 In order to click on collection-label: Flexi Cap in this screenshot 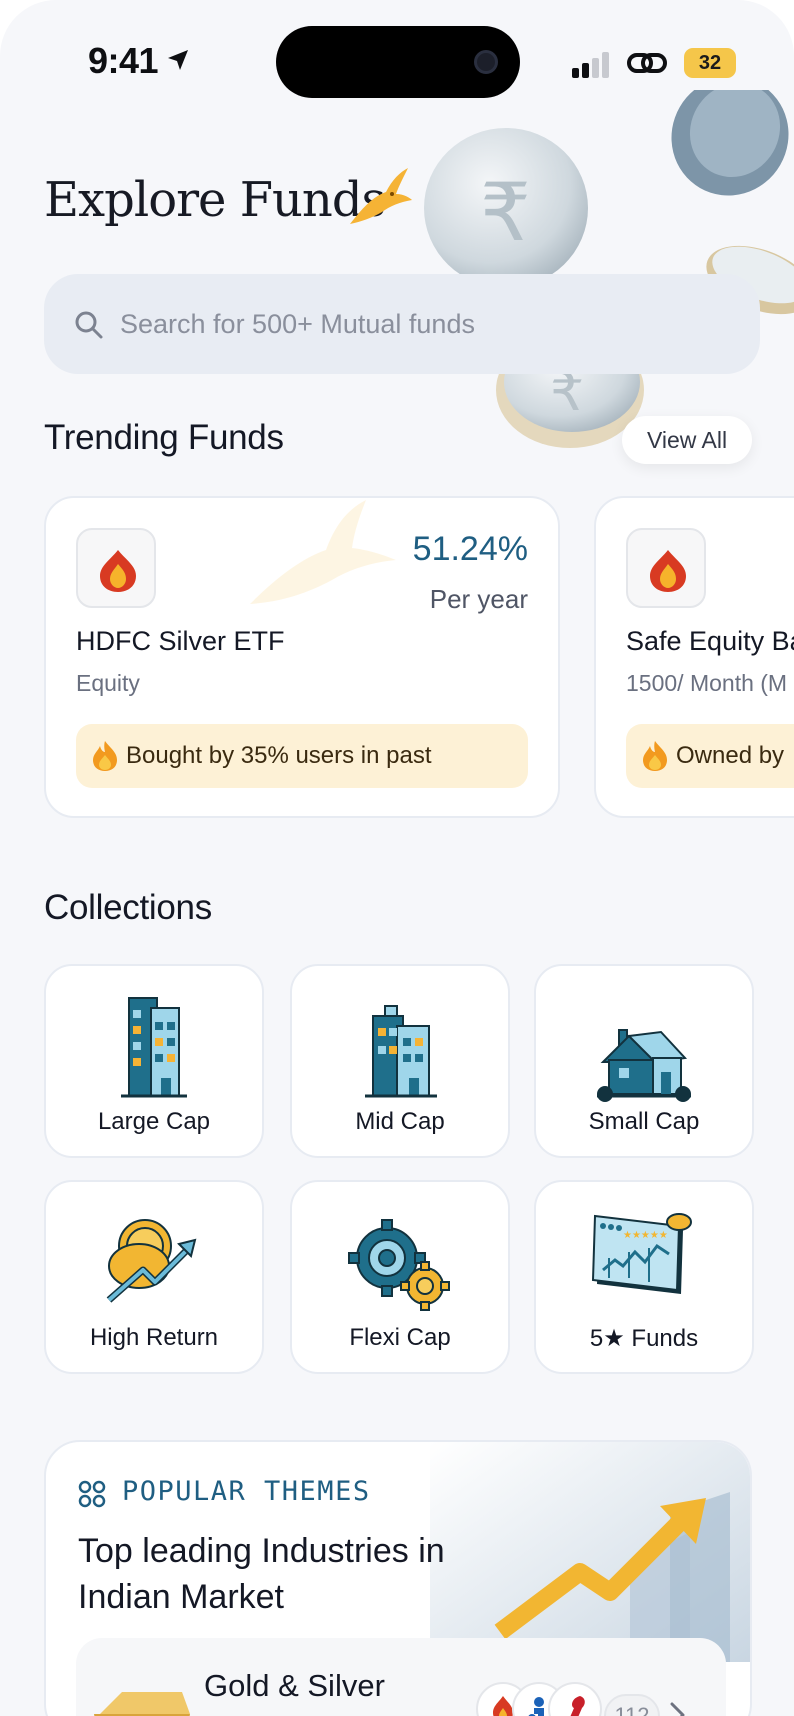, I will do `click(400, 1337)`.